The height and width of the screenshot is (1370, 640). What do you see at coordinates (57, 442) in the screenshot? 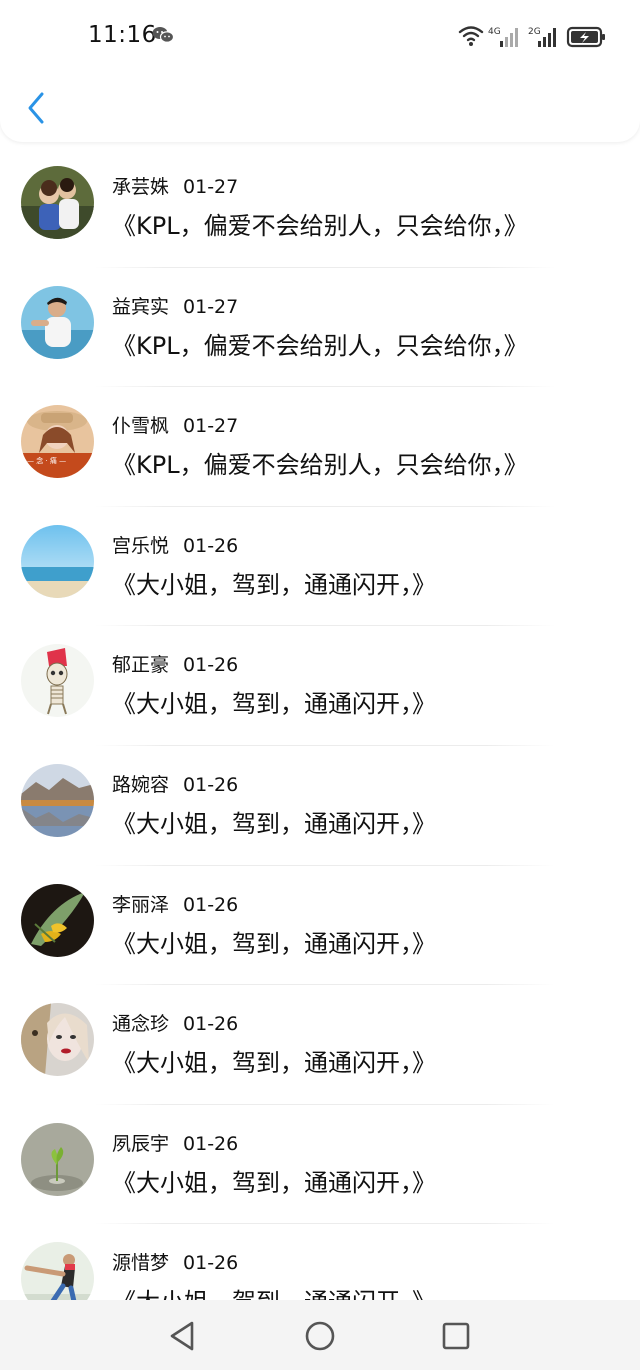
I see `avatar: — 念 · 痛 —` at bounding box center [57, 442].